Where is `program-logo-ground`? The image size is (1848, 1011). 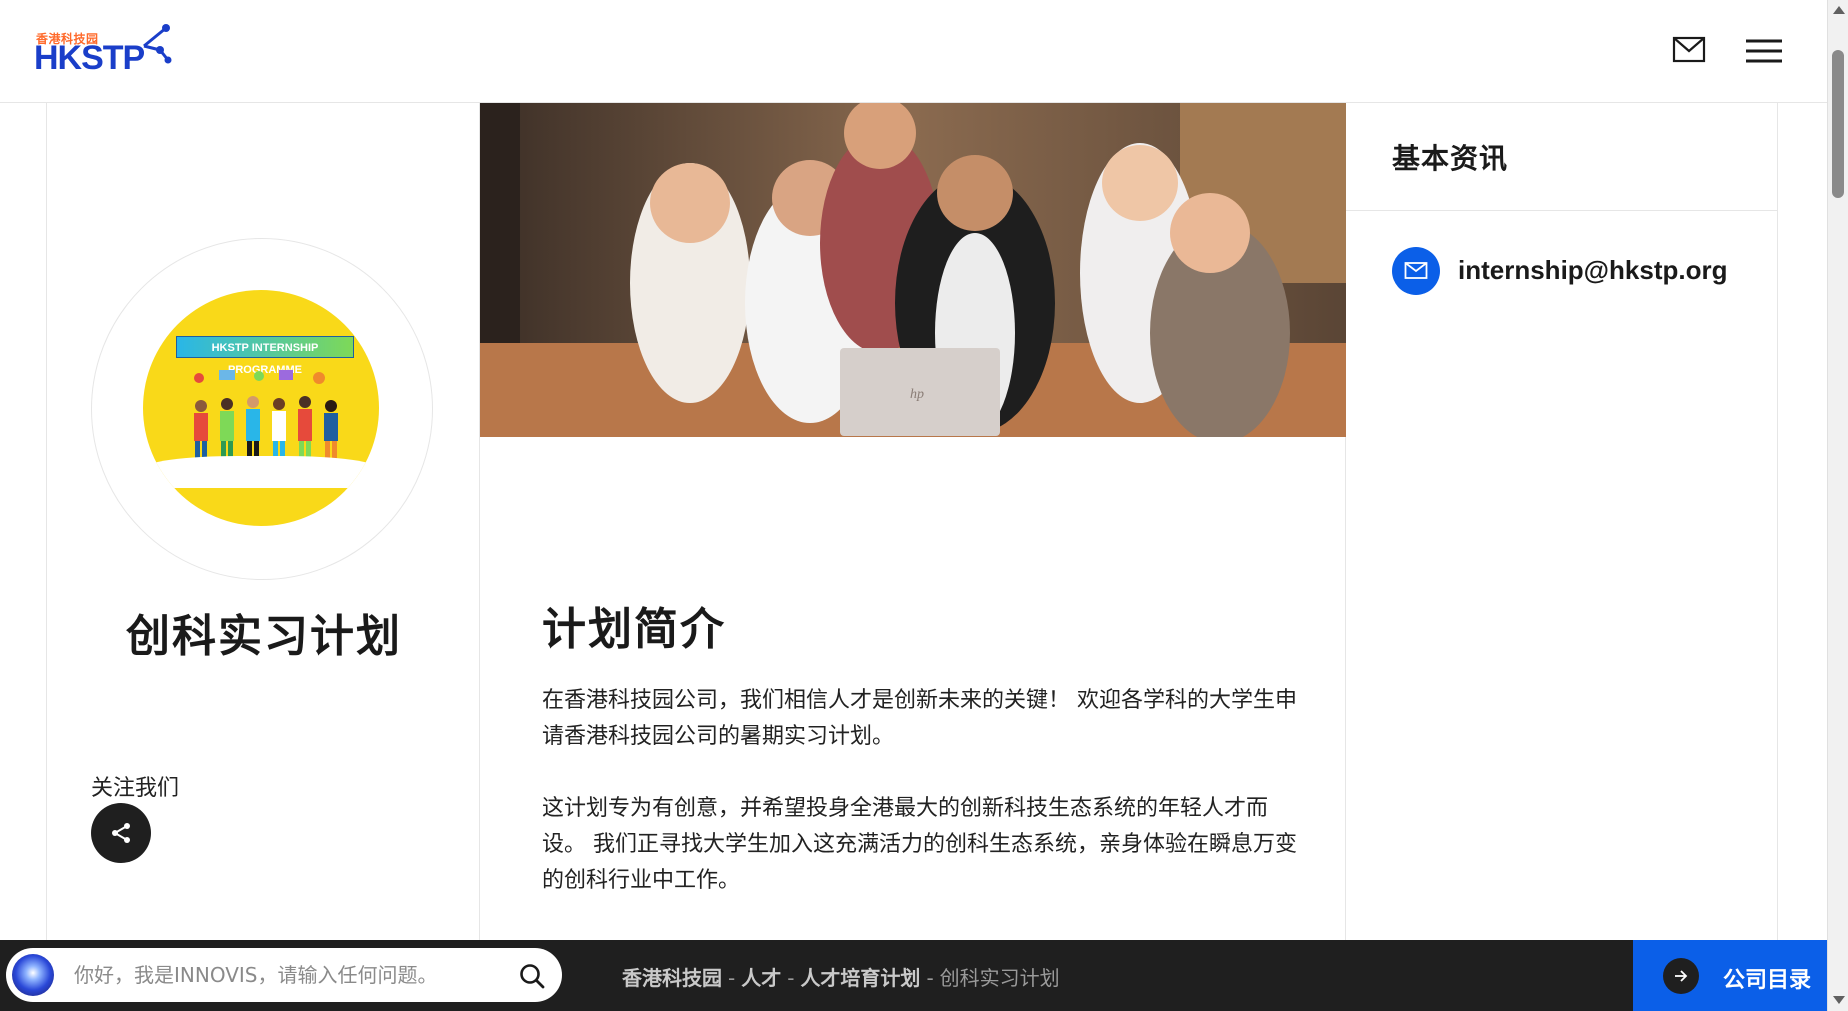 program-logo-ground is located at coordinates (261, 472).